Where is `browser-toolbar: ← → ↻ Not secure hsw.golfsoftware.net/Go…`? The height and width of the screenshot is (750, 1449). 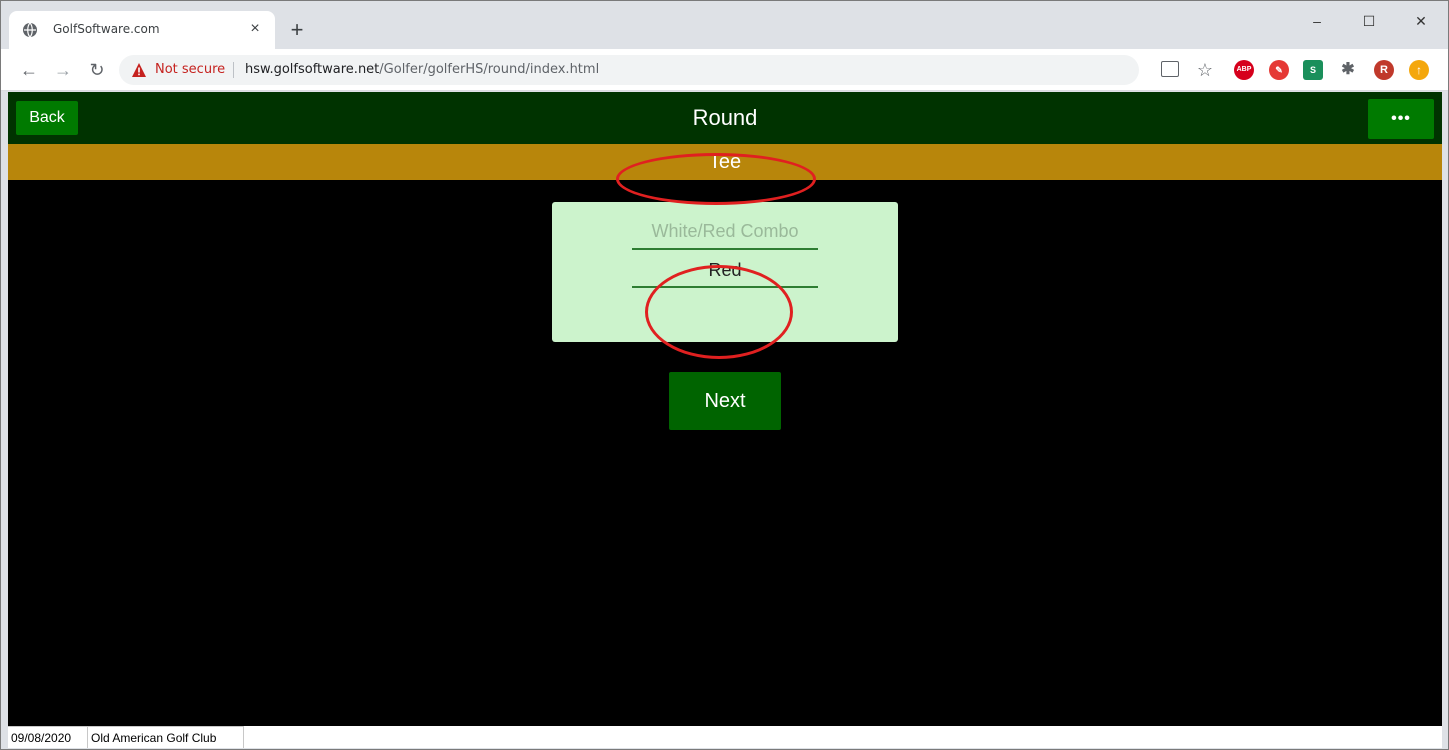 browser-toolbar: ← → ↻ Not secure hsw.golfsoftware.net/Go… is located at coordinates (724, 70).